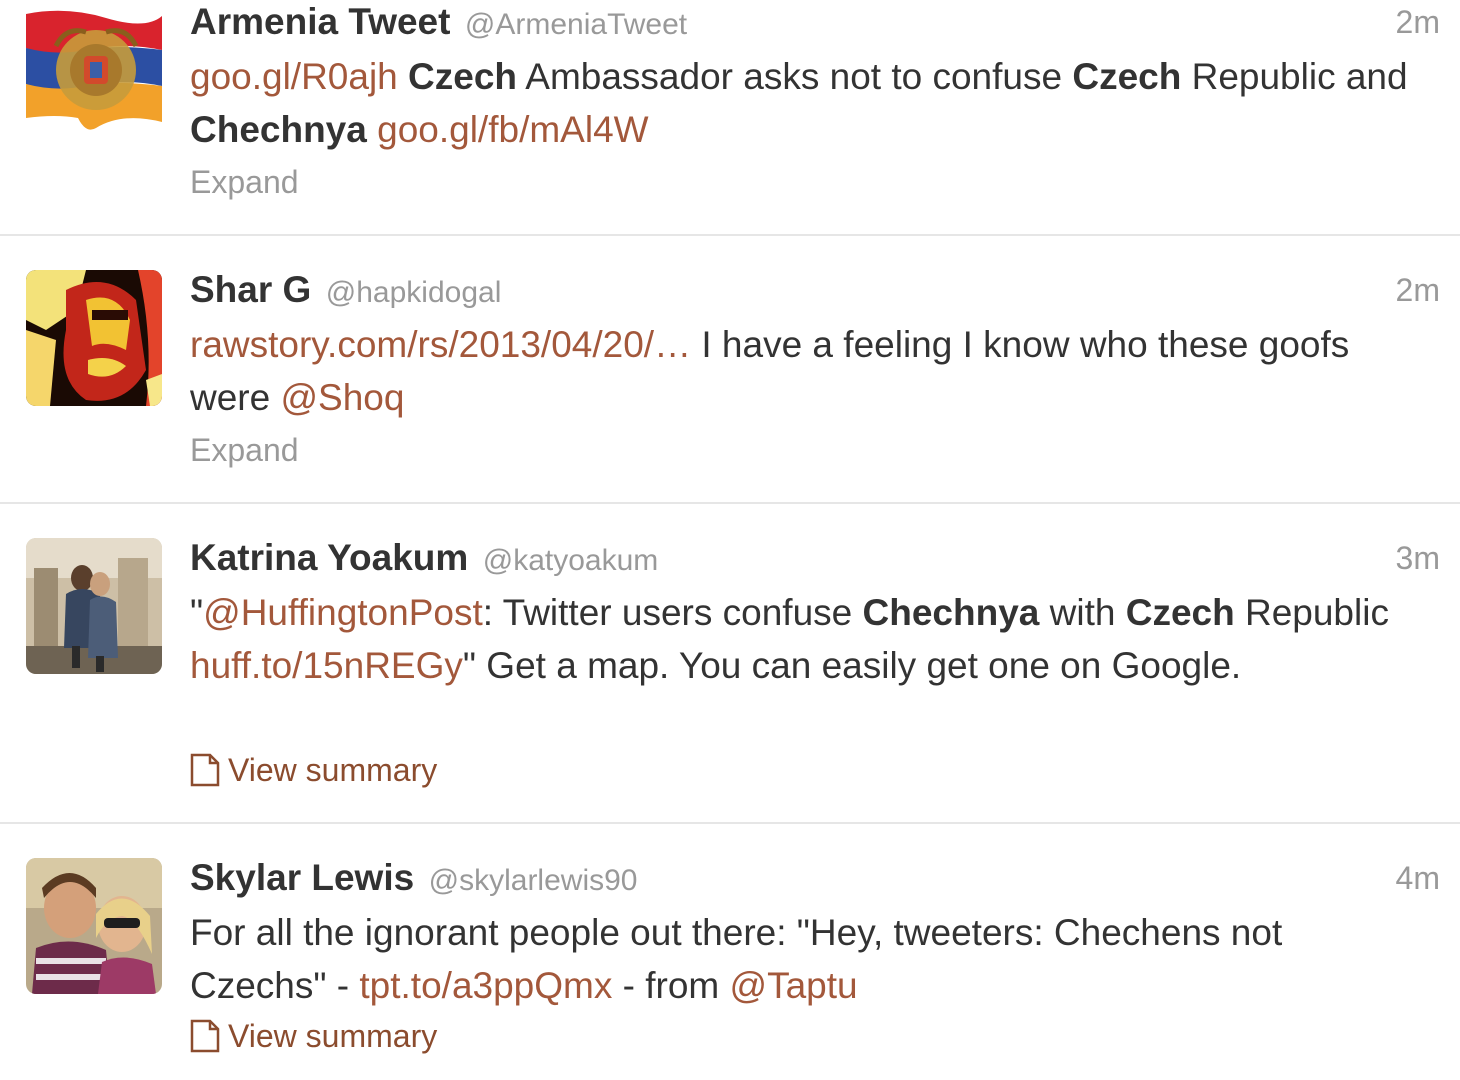 The height and width of the screenshot is (1080, 1460). I want to click on tweet-text-segment: Republic, so click(1311, 612).